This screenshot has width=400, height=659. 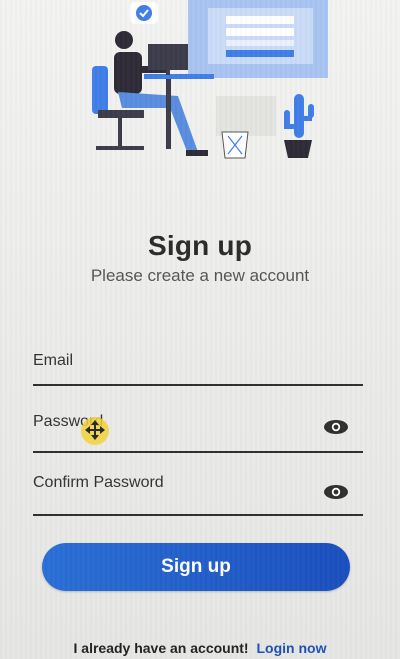 I want to click on page-subtitle: Please create a new account, so click(x=200, y=275).